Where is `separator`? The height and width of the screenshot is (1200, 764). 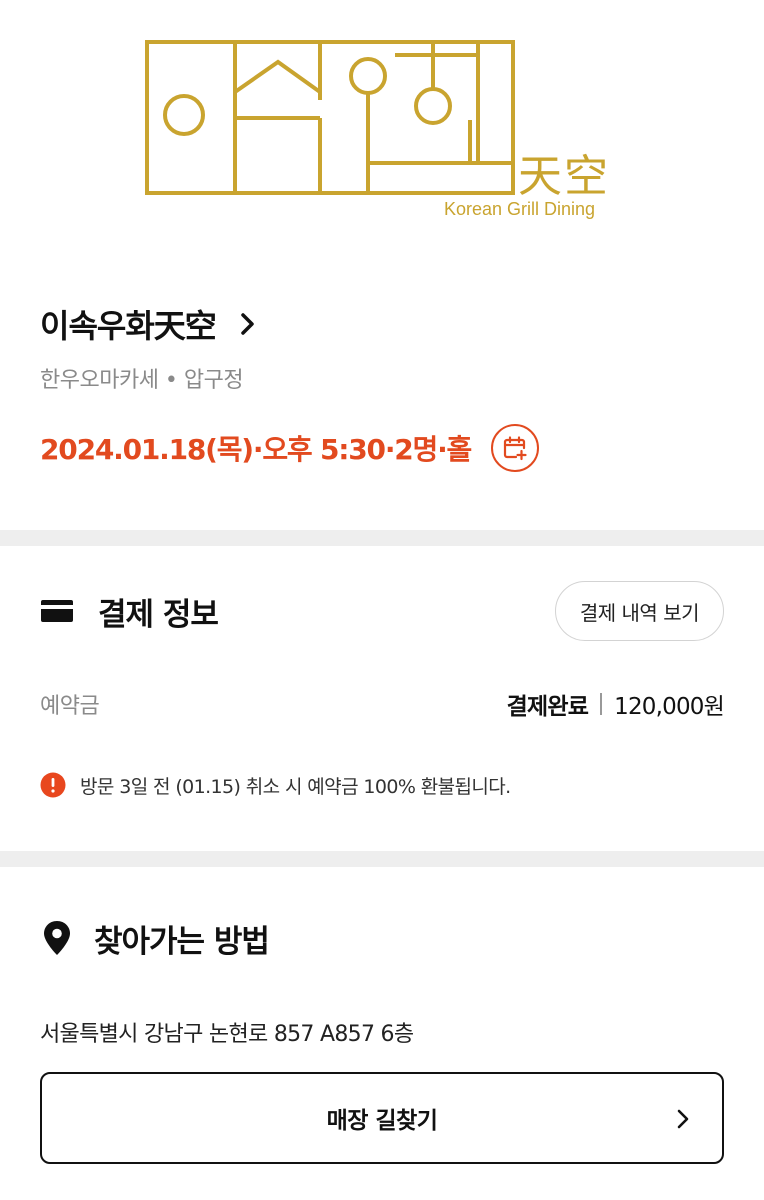 separator is located at coordinates (601, 704).